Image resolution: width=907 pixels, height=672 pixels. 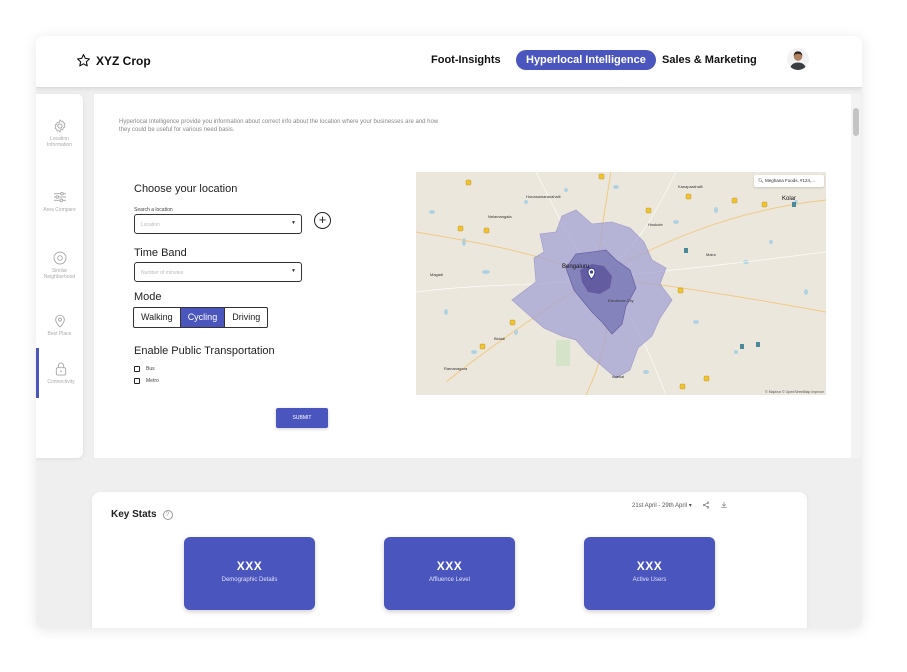 I want to click on sidebar-item-best-place: Best Place, so click(x=59, y=325).